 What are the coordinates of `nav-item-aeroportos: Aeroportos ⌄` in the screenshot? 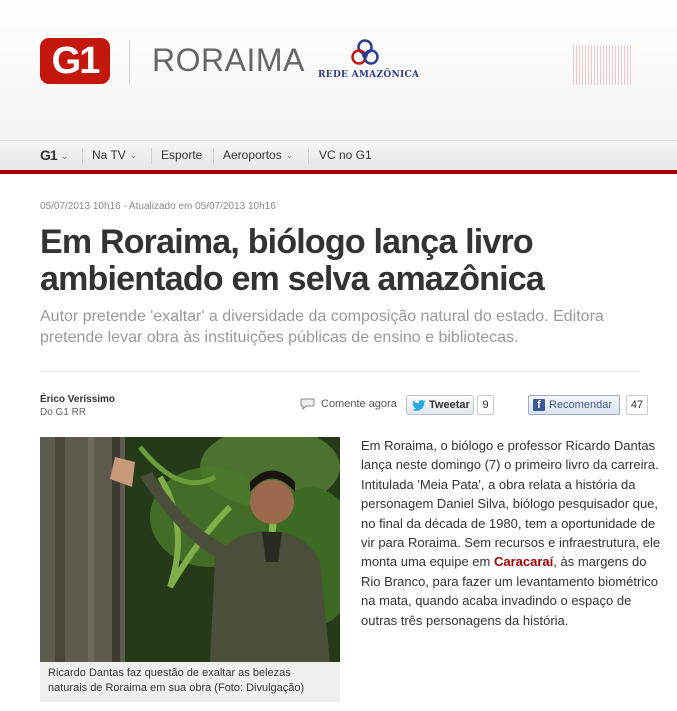 It's located at (258, 156).